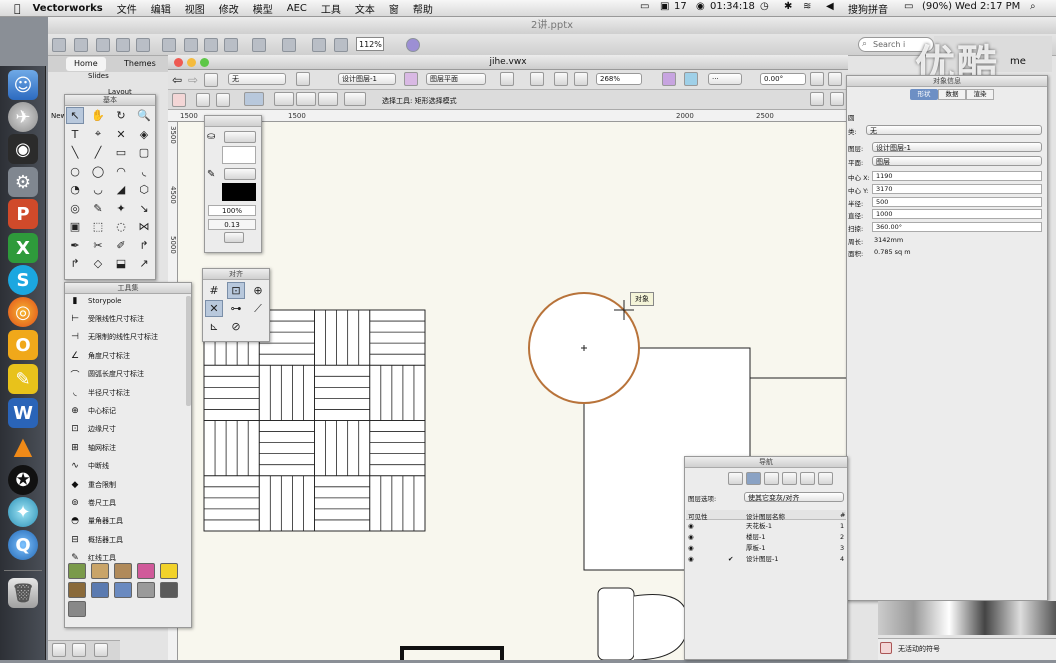 Image resolution: width=1056 pixels, height=663 pixels. What do you see at coordinates (1033, 6) in the screenshot?
I see `spotlight-icon: ⌕` at bounding box center [1033, 6].